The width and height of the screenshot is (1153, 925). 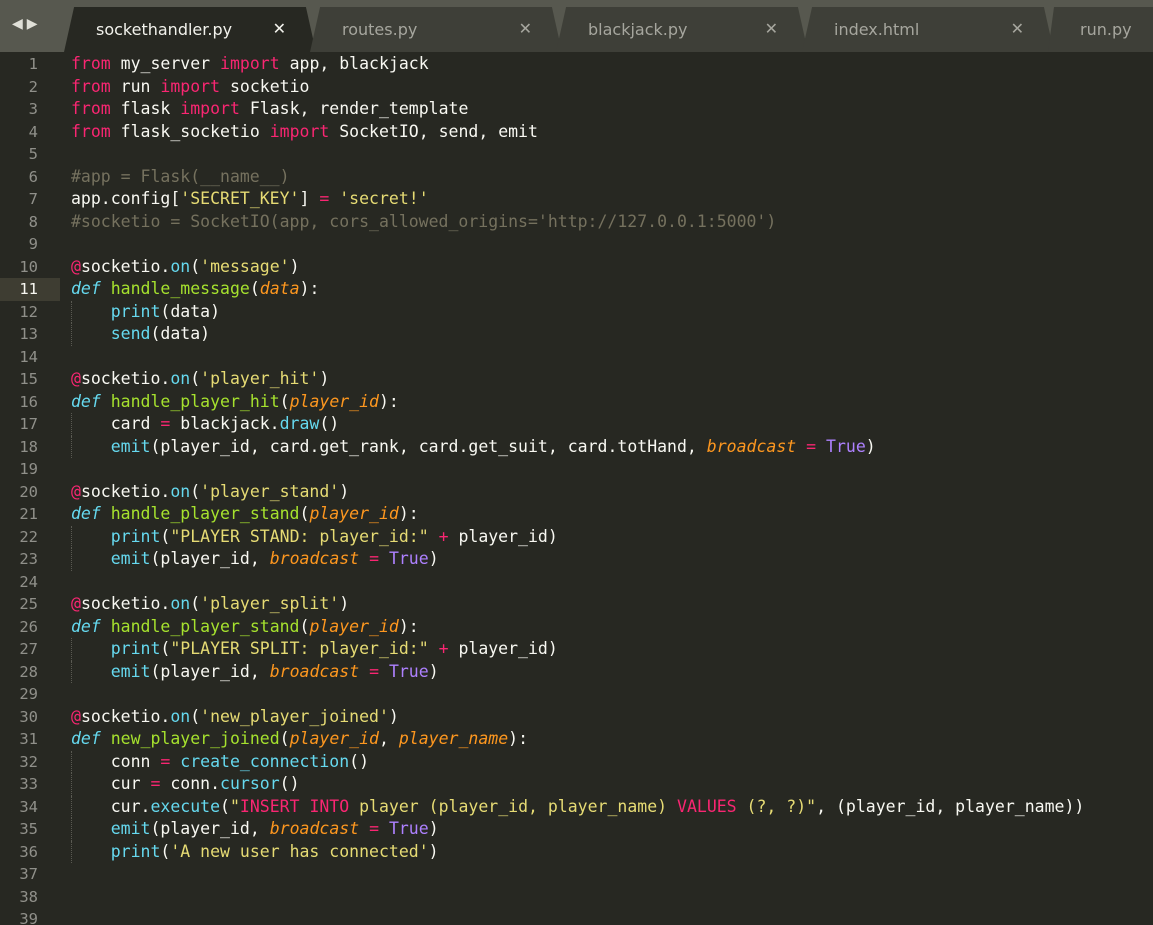 What do you see at coordinates (576, 289) in the screenshot?
I see `code-line: 11 def handle_message(data):` at bounding box center [576, 289].